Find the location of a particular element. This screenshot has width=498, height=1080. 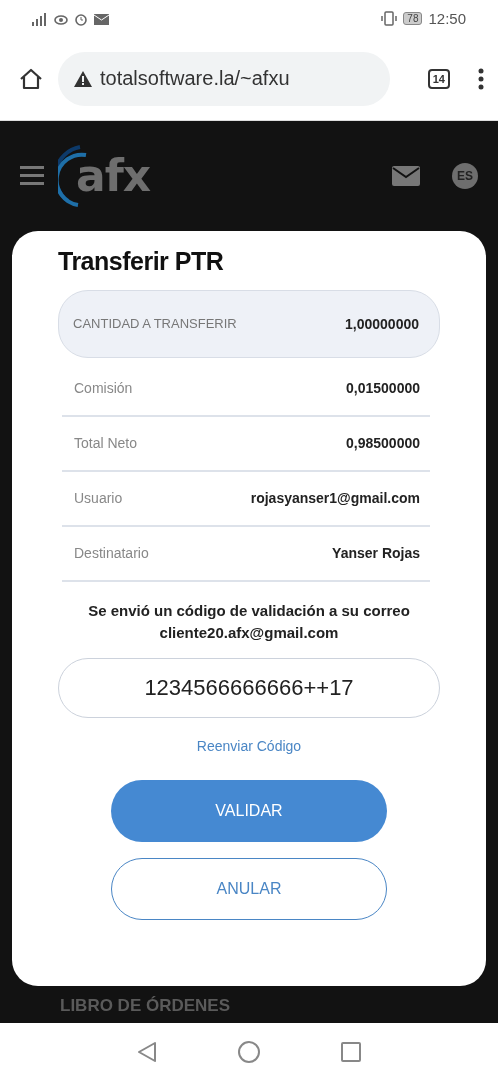

alarm-icon is located at coordinates (81, 19).